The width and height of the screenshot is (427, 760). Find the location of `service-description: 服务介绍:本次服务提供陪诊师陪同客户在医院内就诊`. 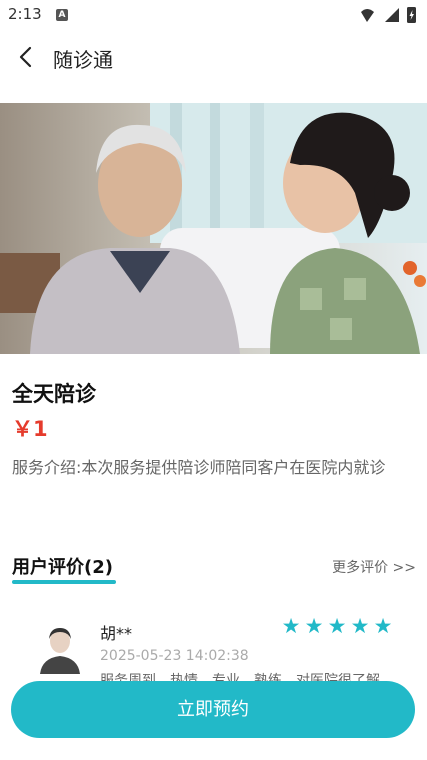

service-description: 服务介绍:本次服务提供陪诊师陪同客户在医院内就诊 is located at coordinates (199, 467).